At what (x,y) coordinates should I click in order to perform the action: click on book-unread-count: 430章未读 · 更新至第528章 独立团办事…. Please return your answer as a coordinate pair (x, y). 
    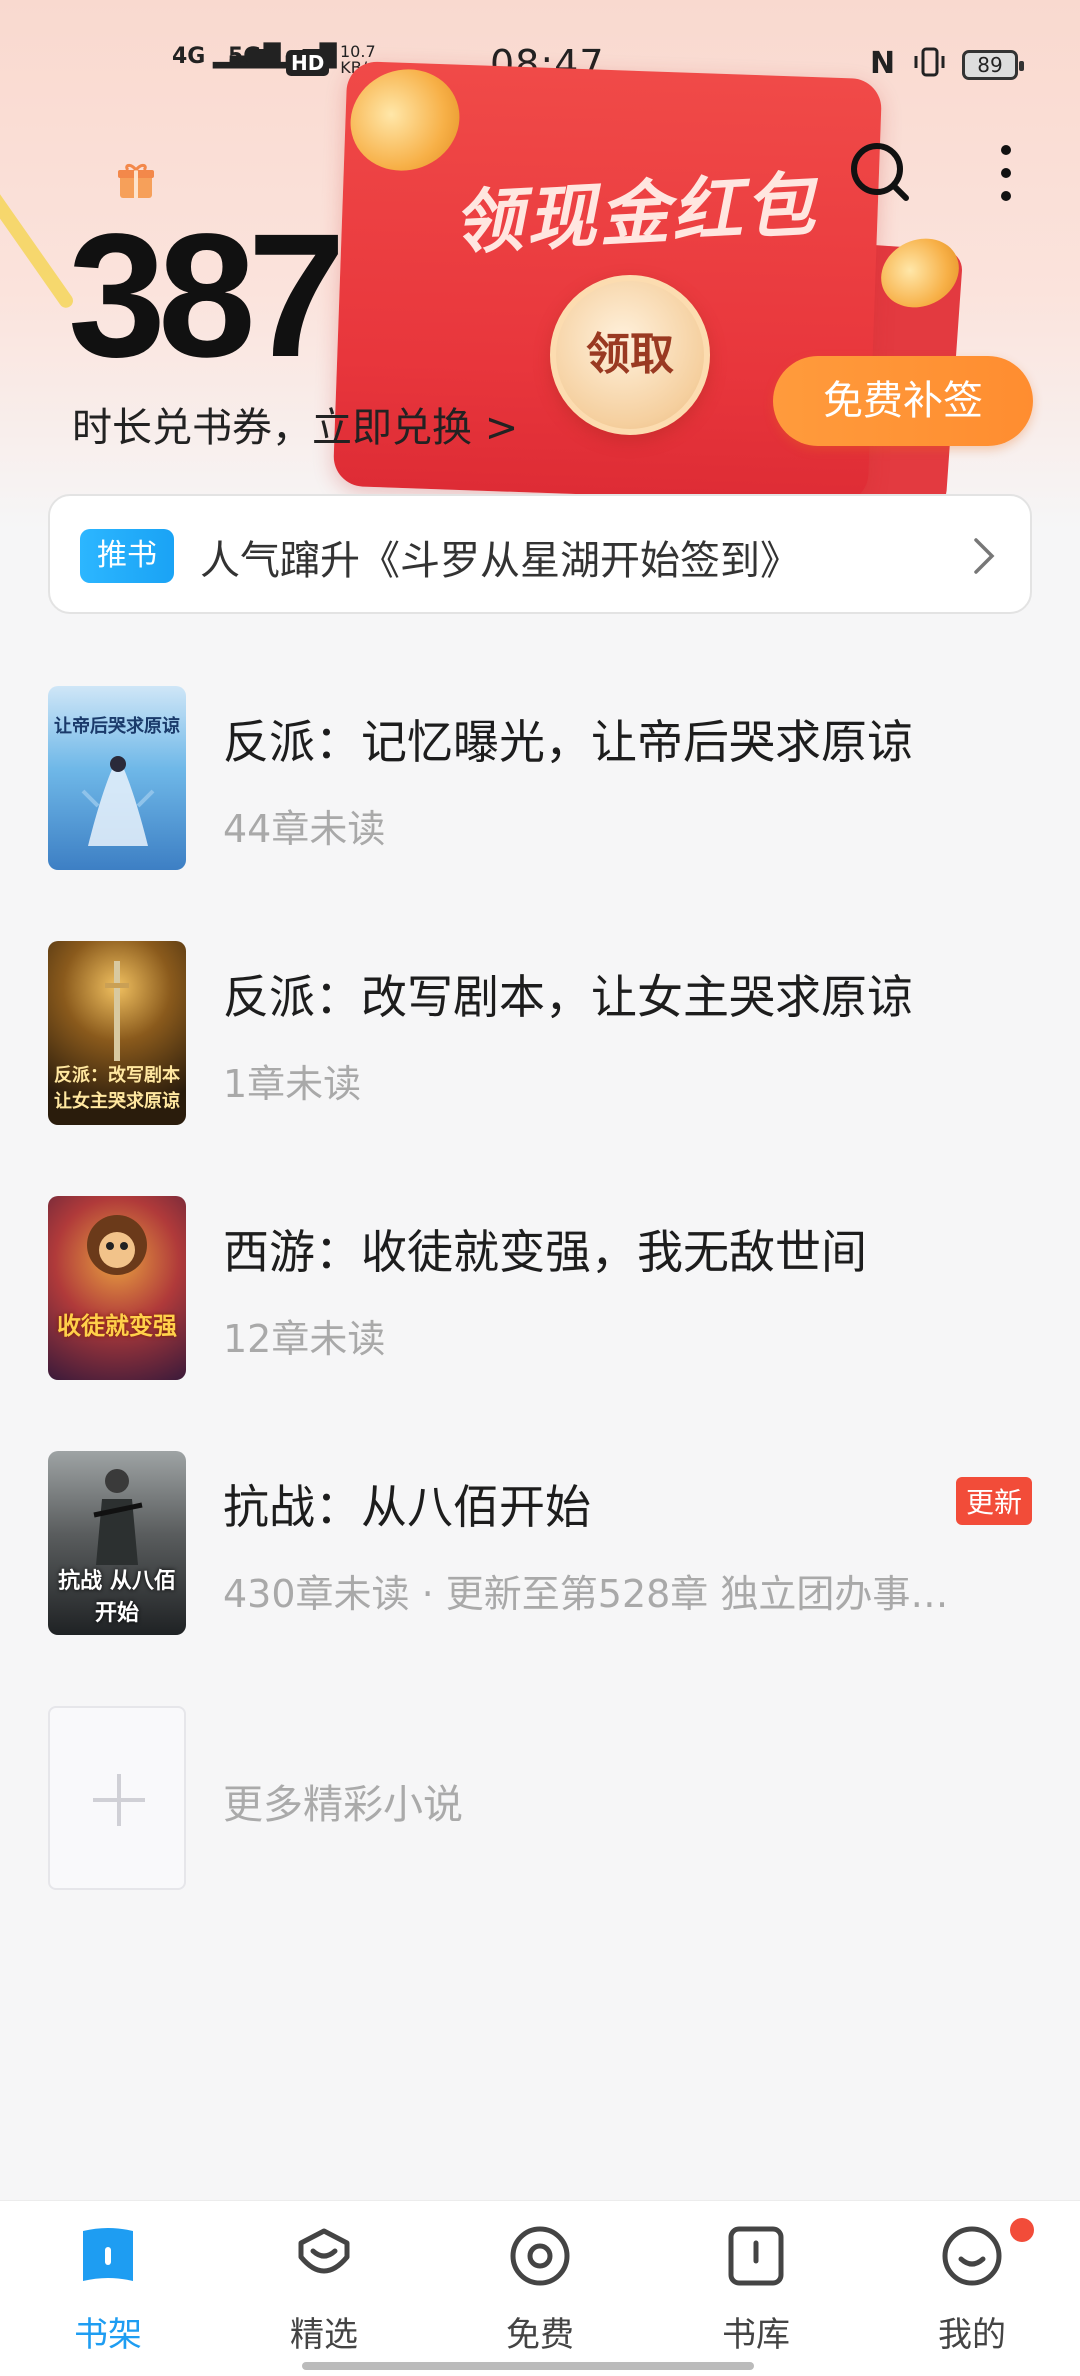
    Looking at the image, I should click on (586, 1594).